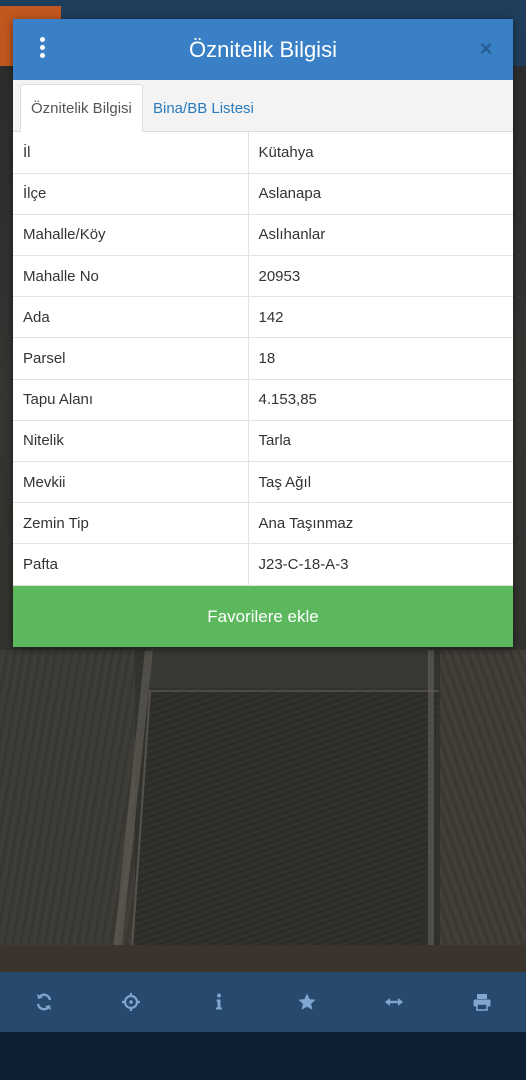 The height and width of the screenshot is (1080, 526). I want to click on row-key: Ada, so click(131, 317).